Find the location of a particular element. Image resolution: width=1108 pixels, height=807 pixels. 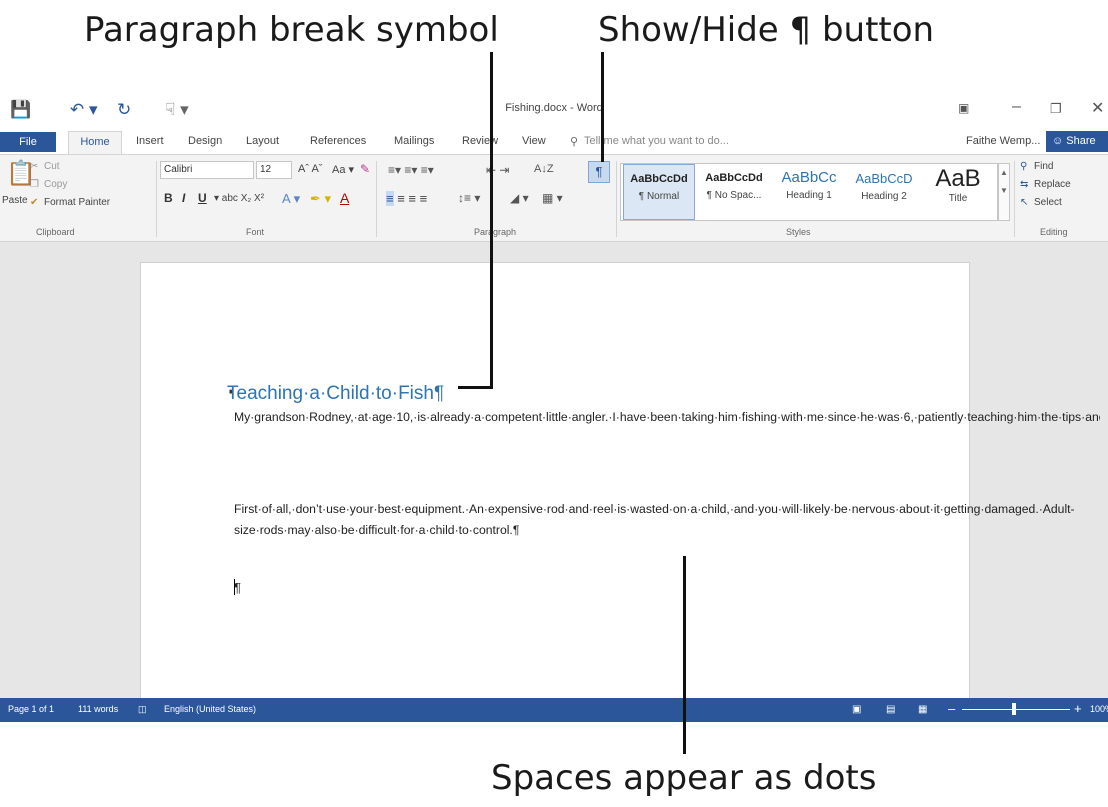

tab-design: Design is located at coordinates (205, 141).